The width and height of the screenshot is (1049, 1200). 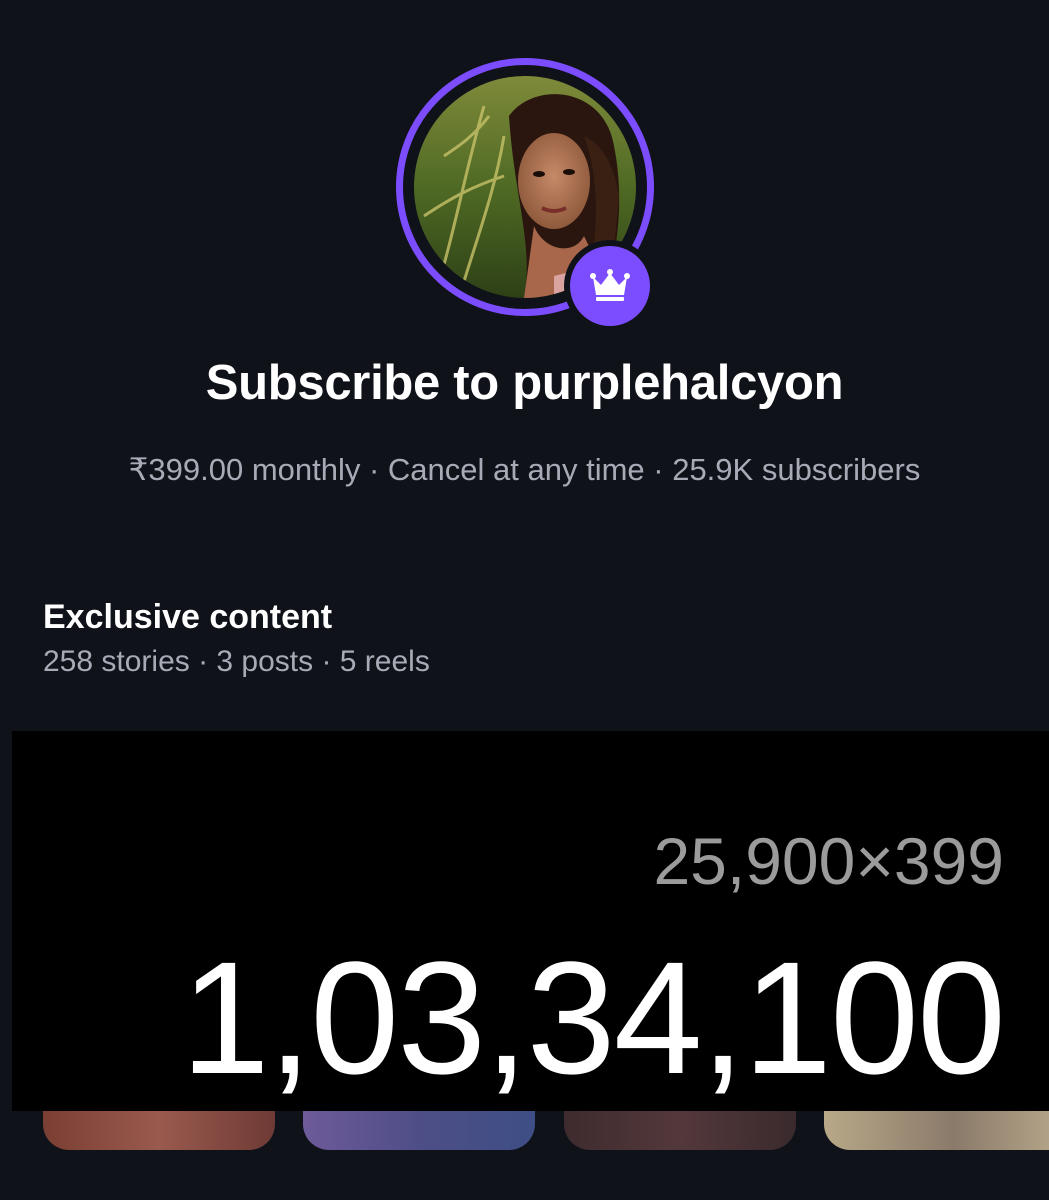 I want to click on crown-badge-circle, so click(x=610, y=286).